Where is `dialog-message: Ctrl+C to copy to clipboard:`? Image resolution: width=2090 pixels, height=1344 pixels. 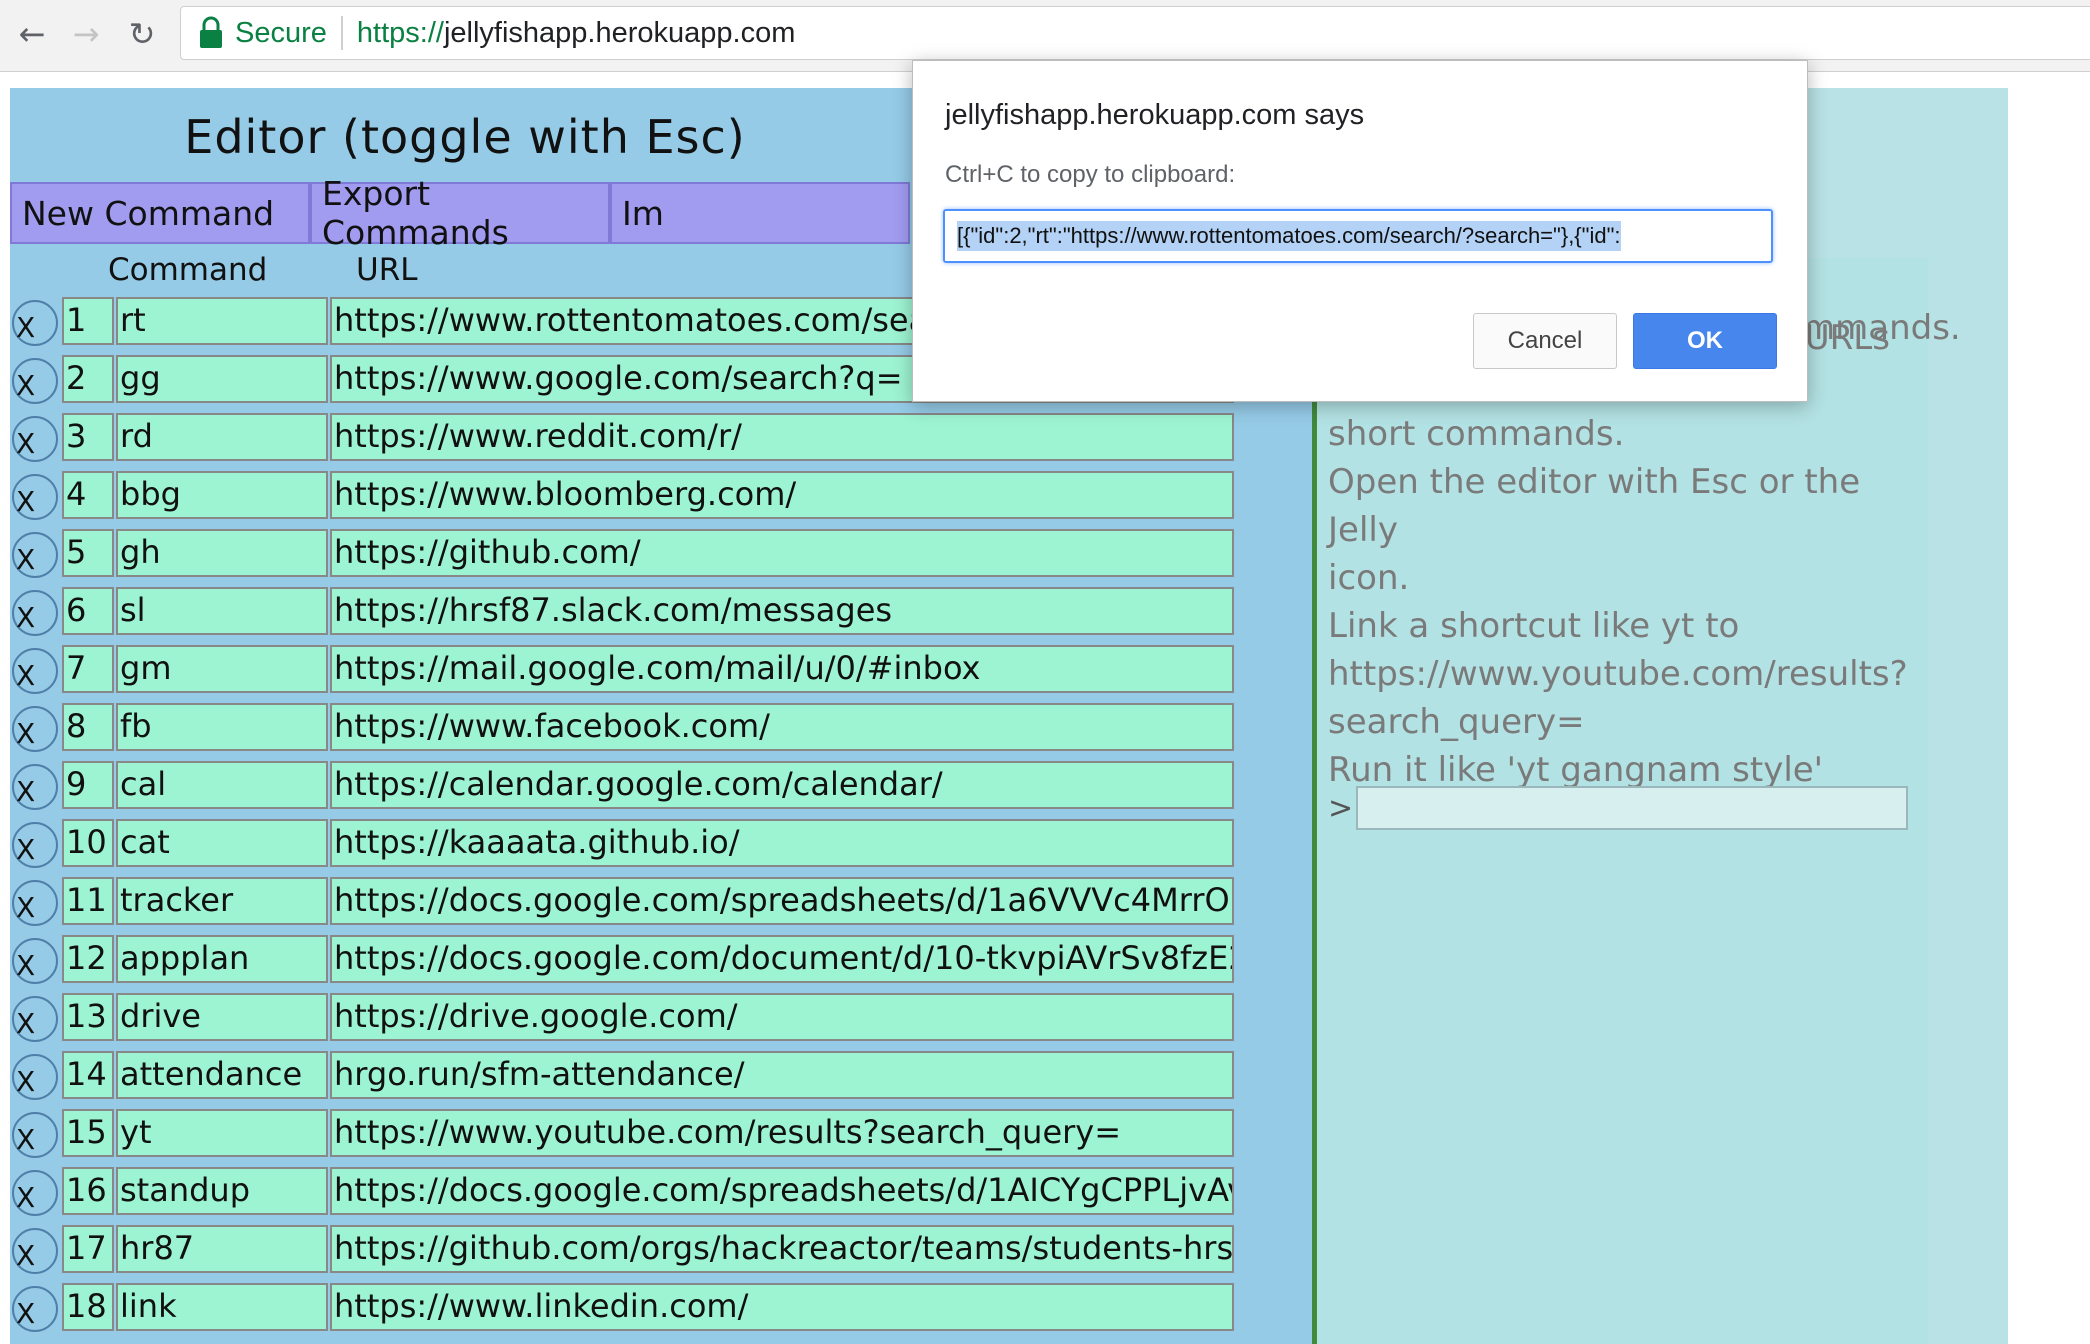
dialog-message: Ctrl+C to copy to clipboard: is located at coordinates (1090, 174).